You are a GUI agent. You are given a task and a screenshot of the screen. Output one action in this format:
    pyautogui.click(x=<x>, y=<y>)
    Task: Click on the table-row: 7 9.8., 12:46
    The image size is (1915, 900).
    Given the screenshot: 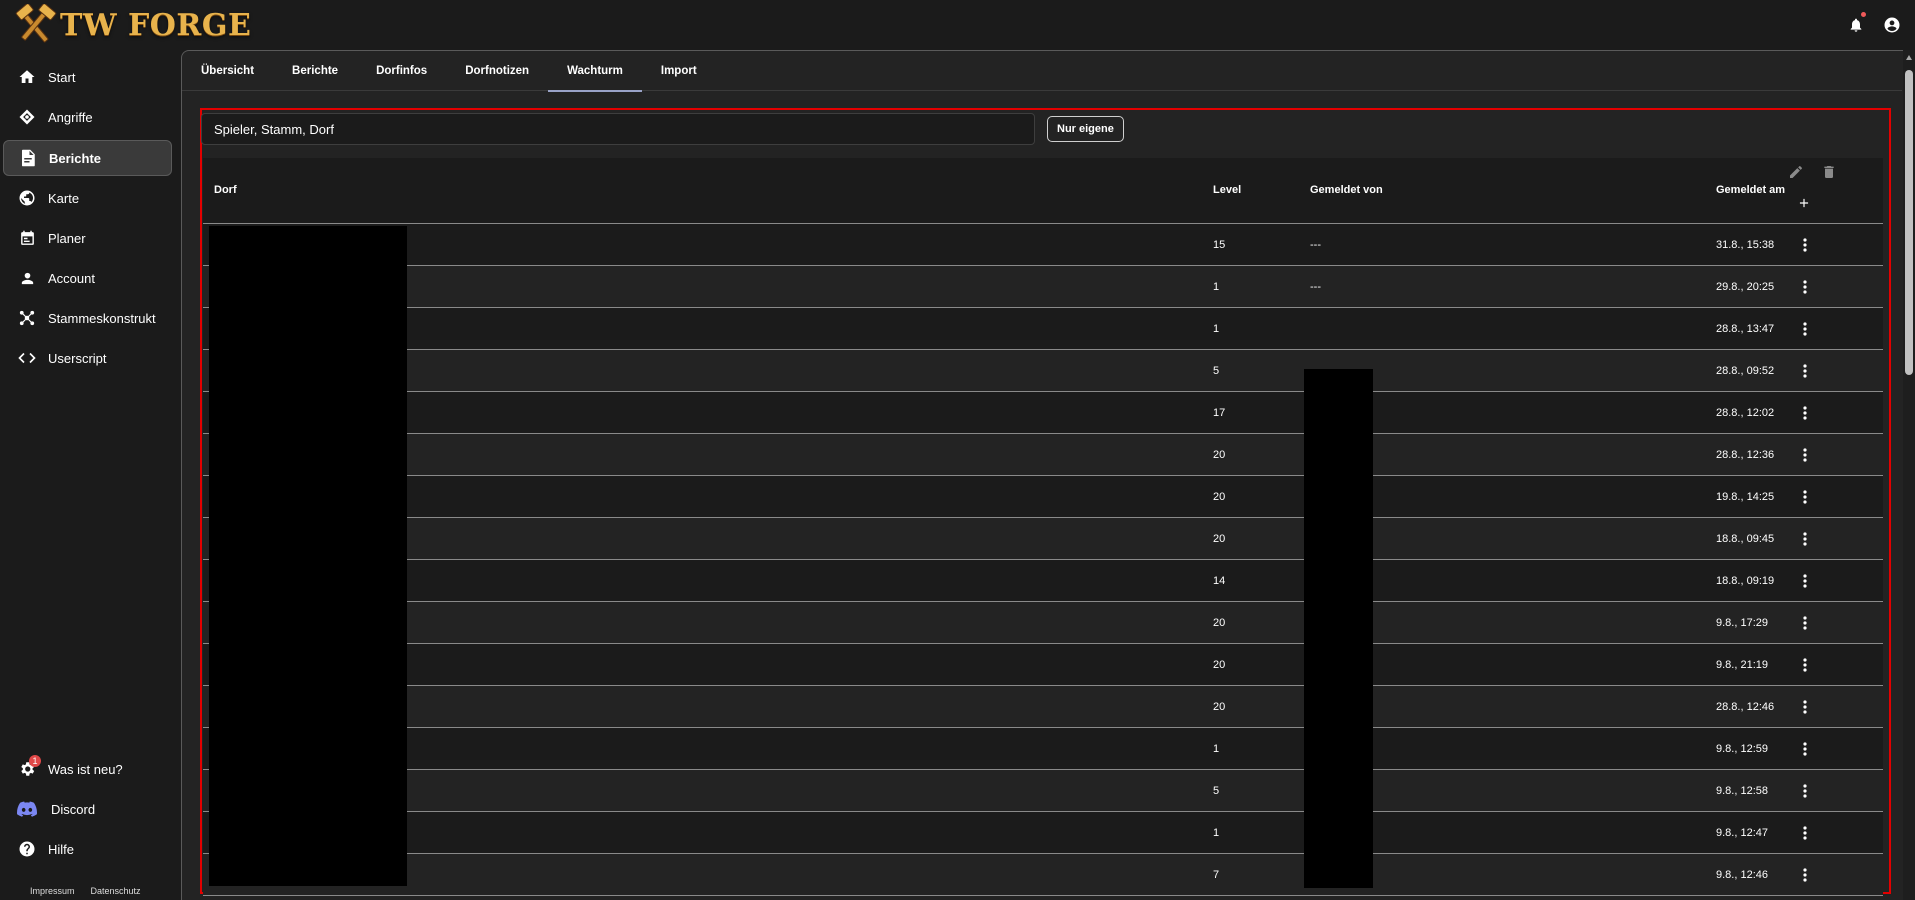 What is the action you would take?
    pyautogui.click(x=1043, y=875)
    